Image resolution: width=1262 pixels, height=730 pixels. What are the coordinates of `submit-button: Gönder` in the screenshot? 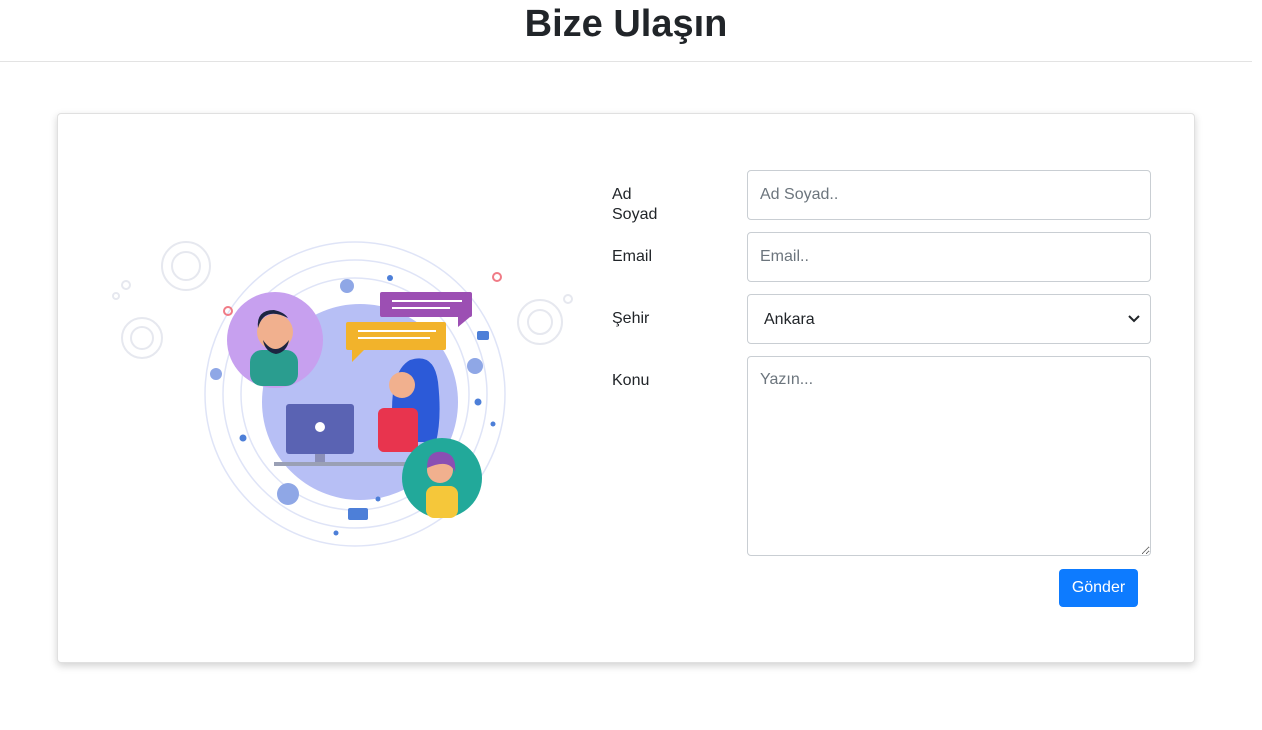 It's located at (1098, 588).